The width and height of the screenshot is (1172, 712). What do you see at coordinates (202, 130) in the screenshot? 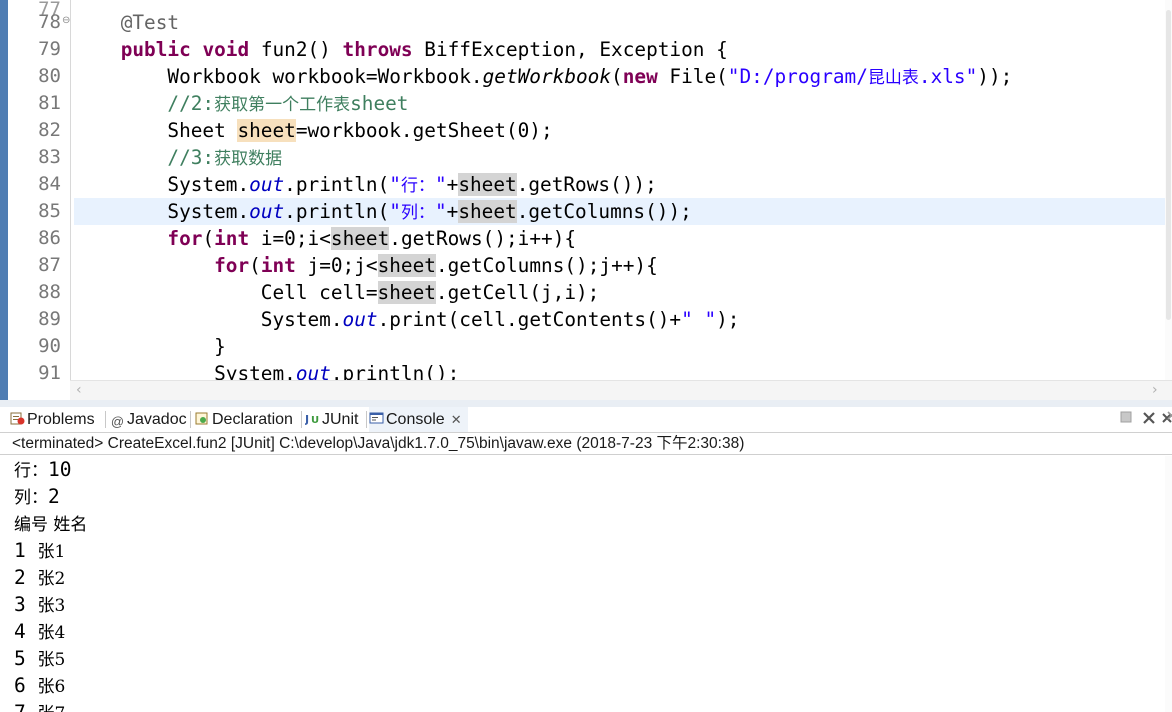
I see `code-text: Sheet` at bounding box center [202, 130].